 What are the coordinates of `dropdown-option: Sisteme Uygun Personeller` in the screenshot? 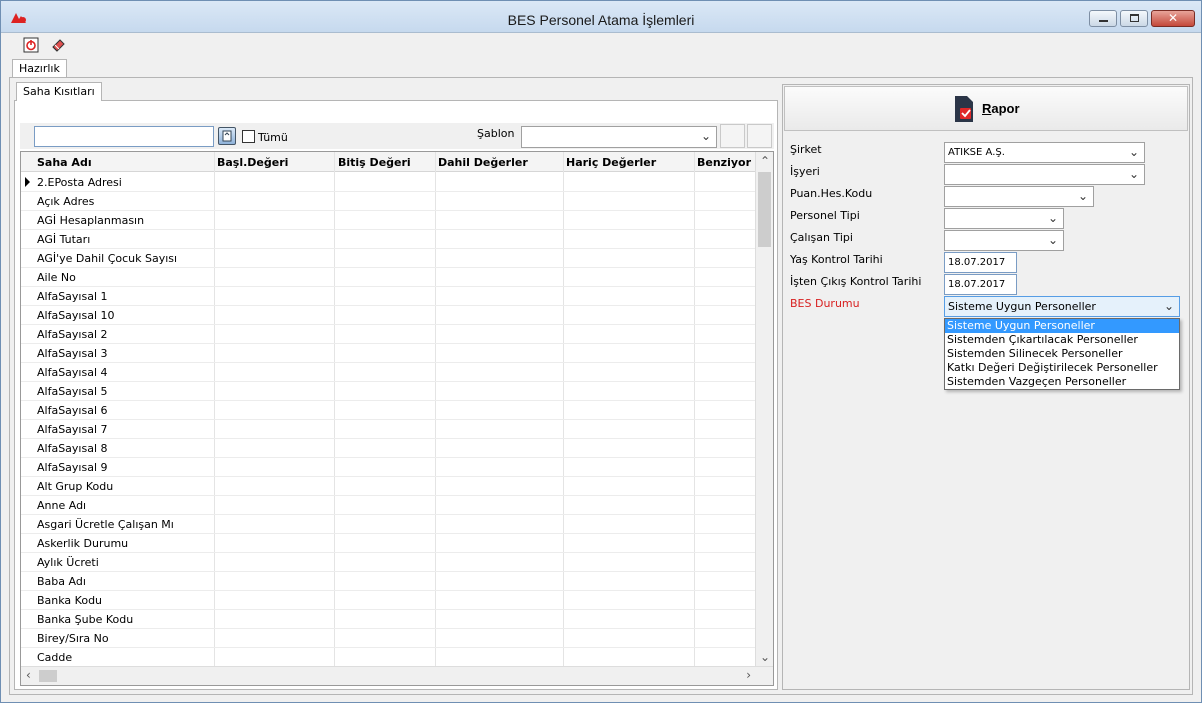 It's located at (1062, 326).